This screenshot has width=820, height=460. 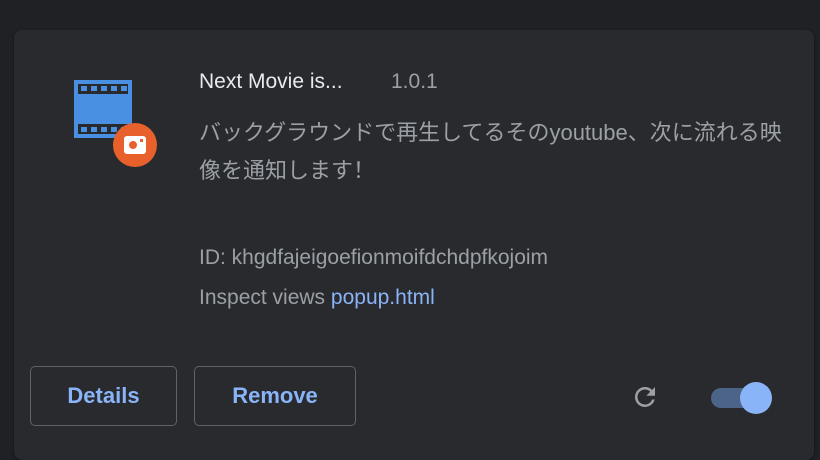 I want to click on enable-toggle, so click(x=743, y=398).